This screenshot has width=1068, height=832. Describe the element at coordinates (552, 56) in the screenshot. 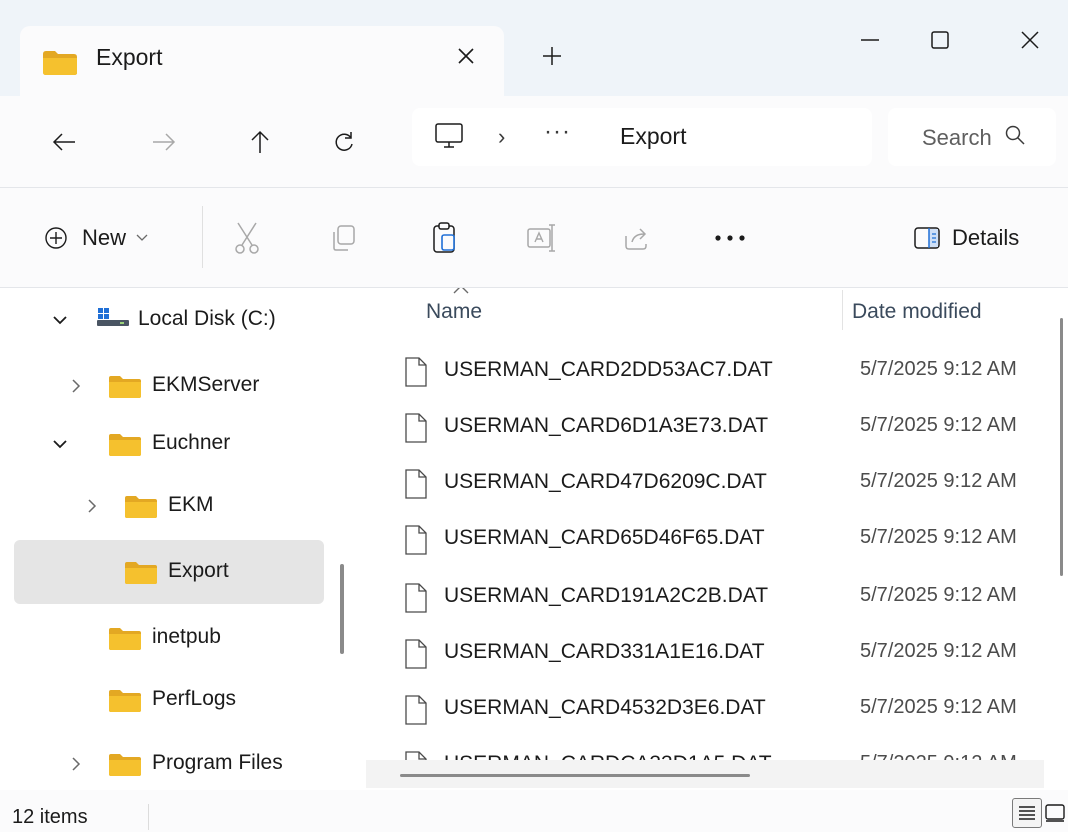

I see `new-tab-icon` at that location.